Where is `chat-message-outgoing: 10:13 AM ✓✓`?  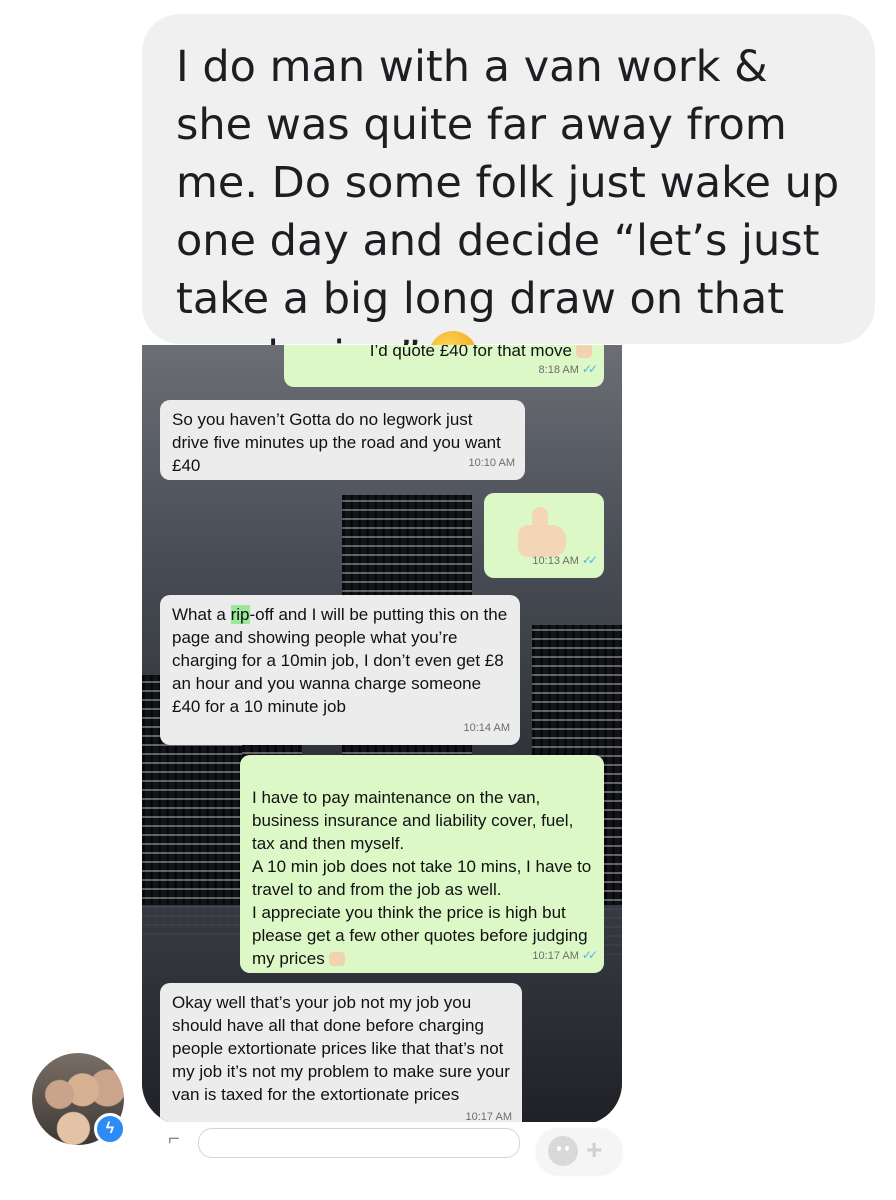 chat-message-outgoing: 10:13 AM ✓✓ is located at coordinates (544, 535).